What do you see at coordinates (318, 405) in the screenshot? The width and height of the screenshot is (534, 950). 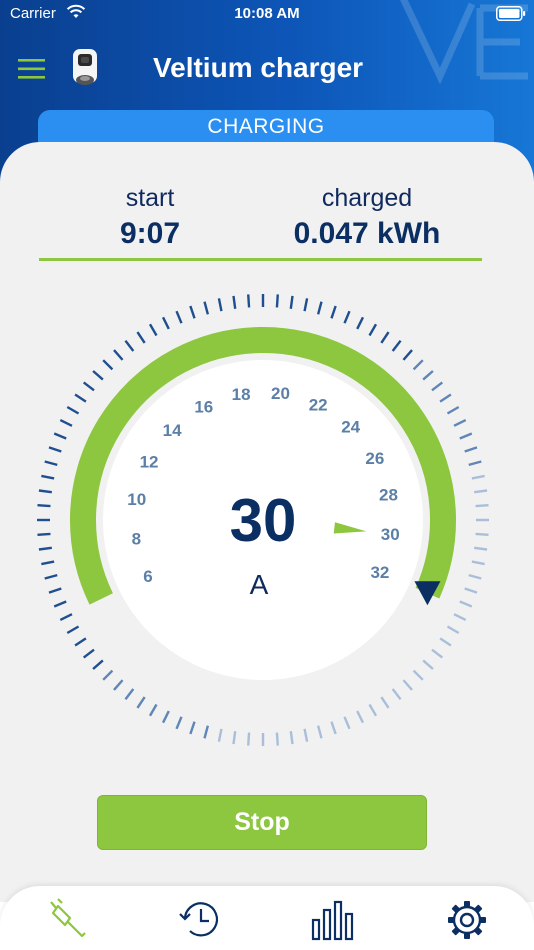 I see `gauge-scale-label: 22` at bounding box center [318, 405].